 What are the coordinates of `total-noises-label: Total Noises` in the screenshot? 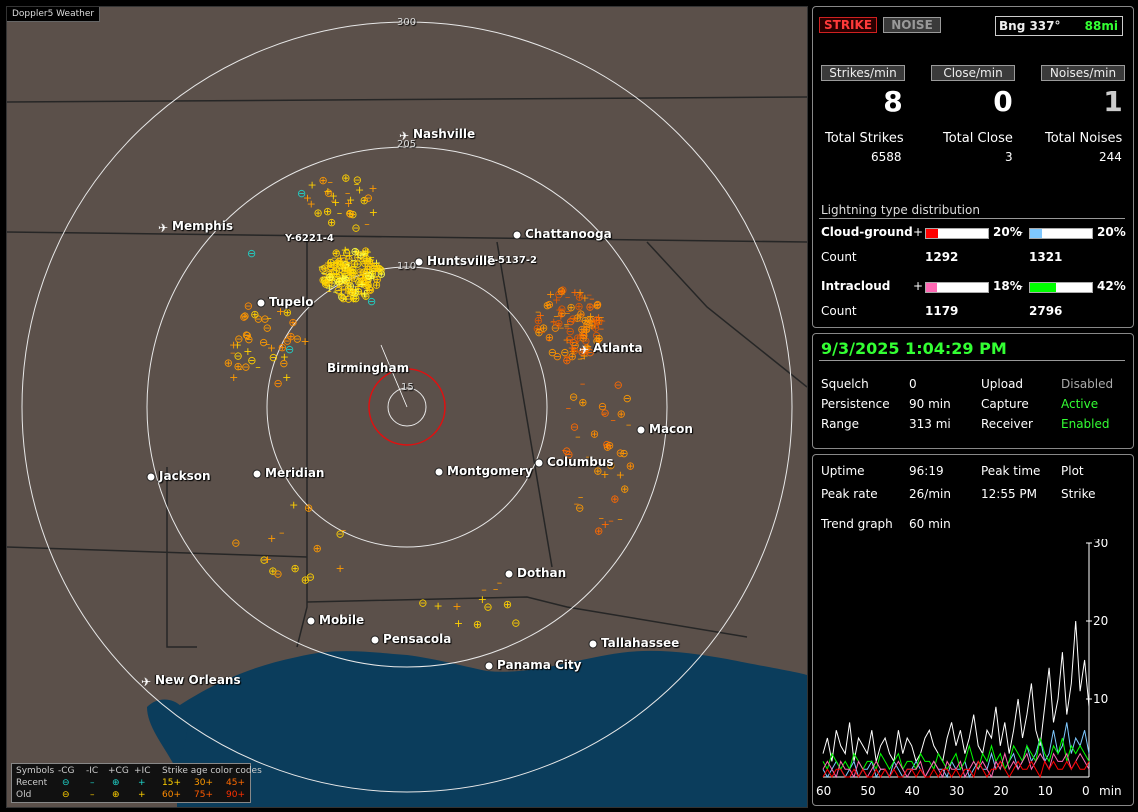 It's located at (1084, 138).